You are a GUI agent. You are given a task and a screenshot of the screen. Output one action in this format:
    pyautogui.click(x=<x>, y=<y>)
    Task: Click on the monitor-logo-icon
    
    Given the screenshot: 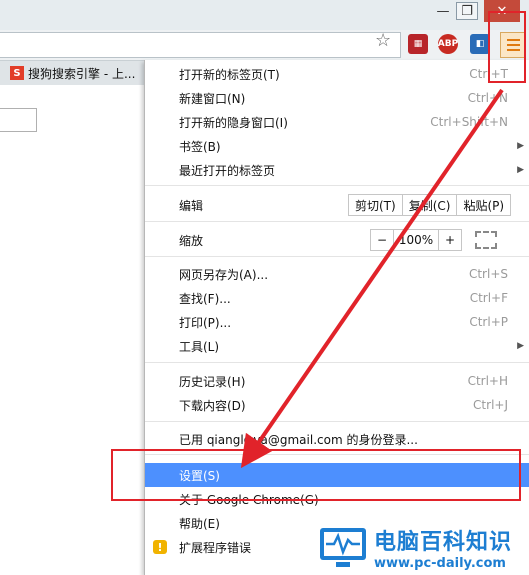 What is the action you would take?
    pyautogui.click(x=343, y=548)
    